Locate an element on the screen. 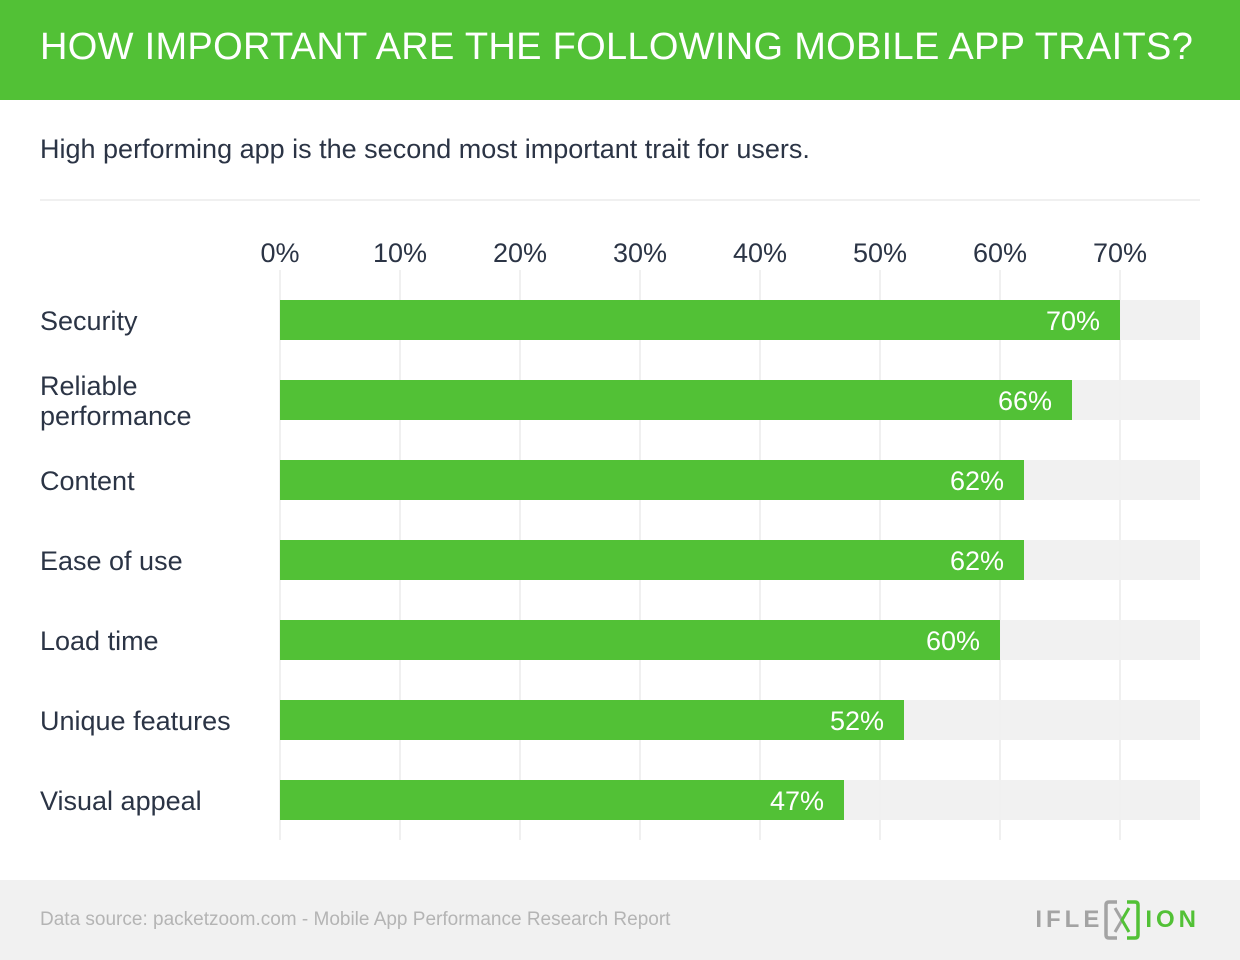 Image resolution: width=1240 pixels, height=960 pixels. bar-value-label: 47% is located at coordinates (797, 801).